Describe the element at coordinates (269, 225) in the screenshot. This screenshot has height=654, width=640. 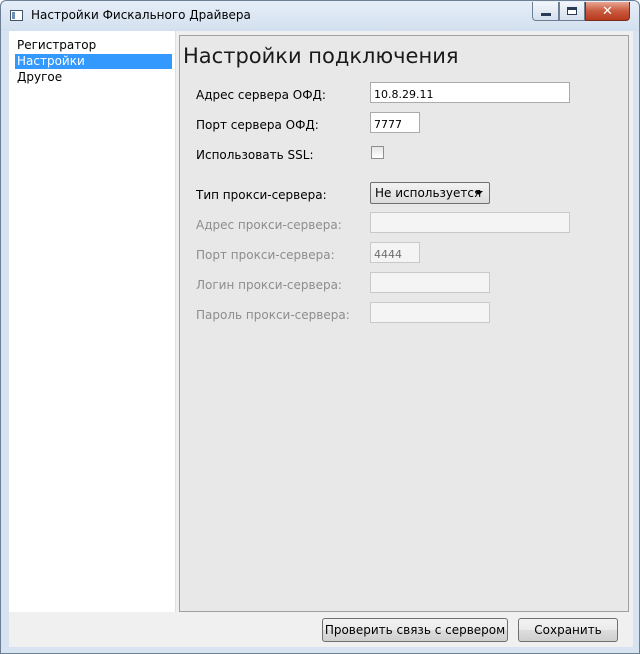
I see `proxy-address-label: Адрес прокси-сервера:` at that location.